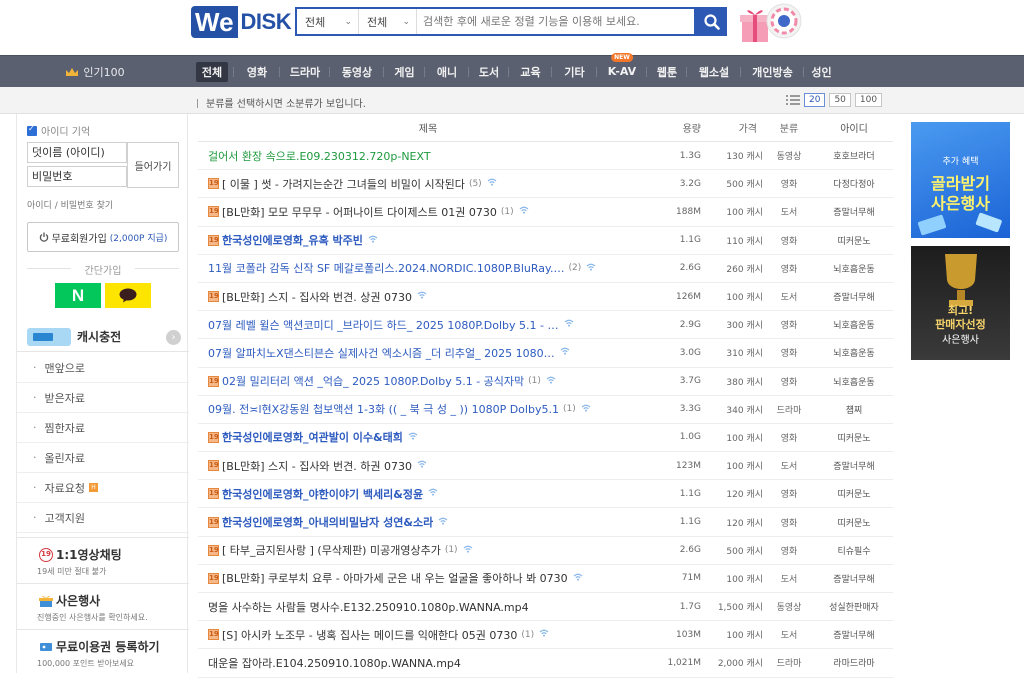 Image resolution: width=1024 pixels, height=678 pixels. What do you see at coordinates (241, 22) in the screenshot?
I see `wedisk-logo: We DISK` at bounding box center [241, 22].